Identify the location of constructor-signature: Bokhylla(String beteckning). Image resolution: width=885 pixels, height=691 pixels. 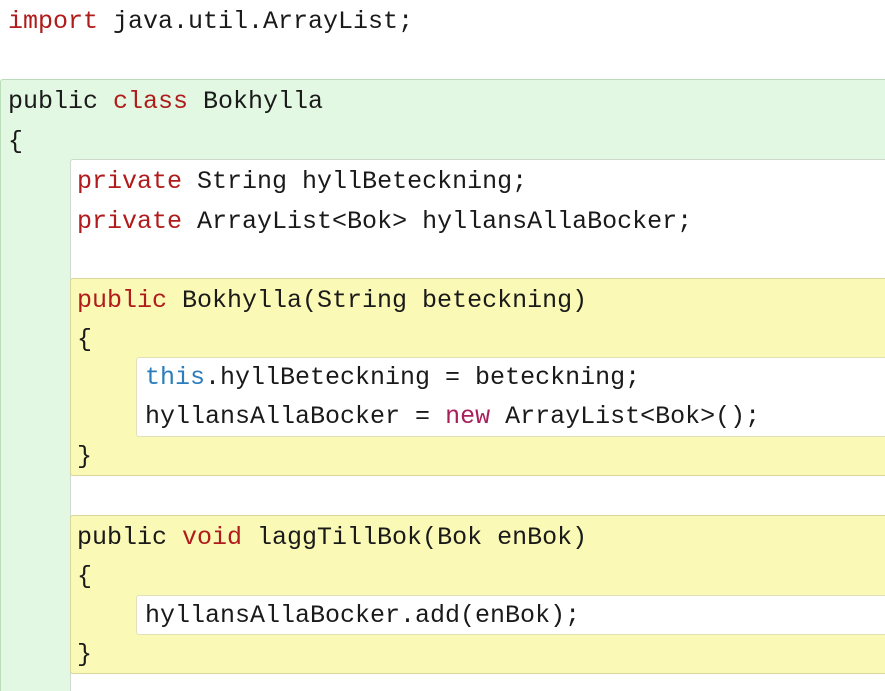
(377, 300).